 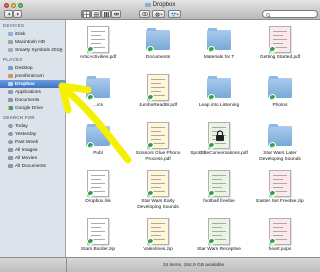 I want to click on status-text: 34 items, 184.9 GB available, so click(x=193, y=265).